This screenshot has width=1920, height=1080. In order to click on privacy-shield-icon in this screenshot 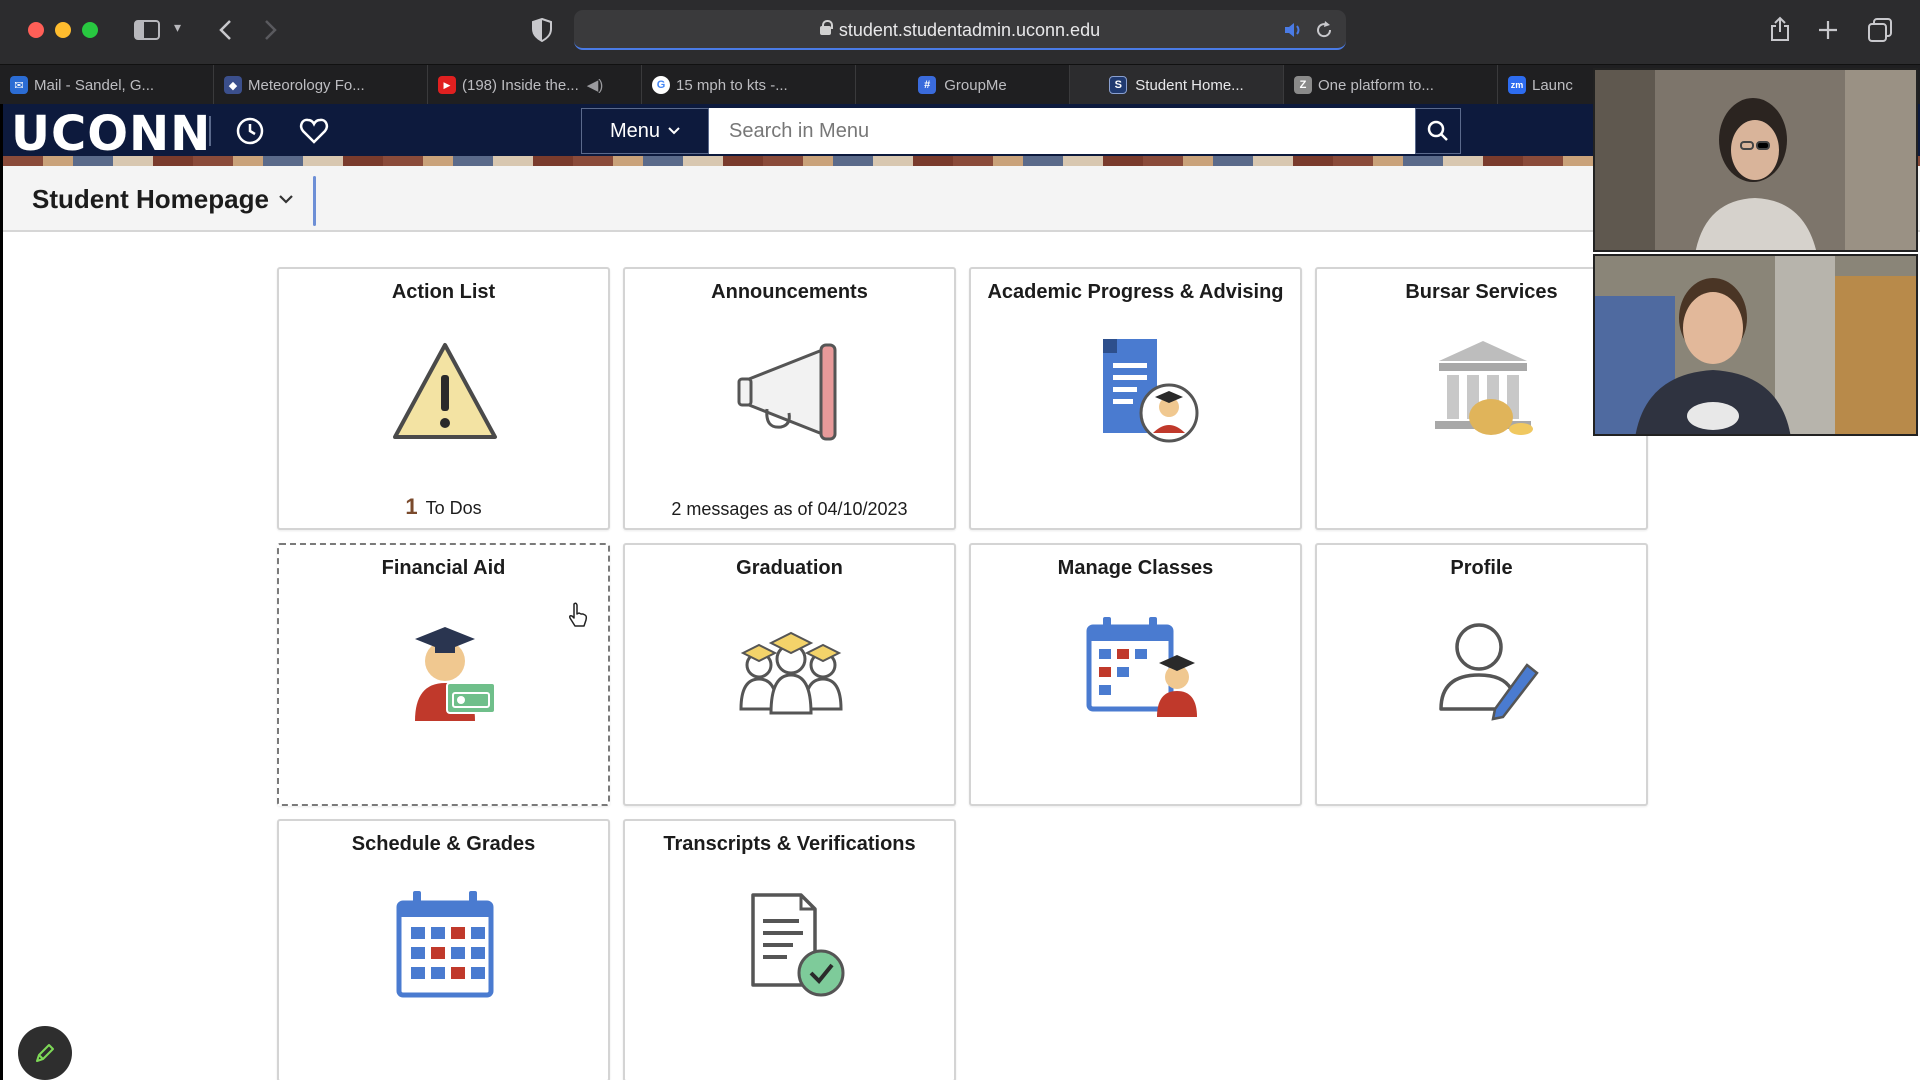, I will do `click(542, 30)`.